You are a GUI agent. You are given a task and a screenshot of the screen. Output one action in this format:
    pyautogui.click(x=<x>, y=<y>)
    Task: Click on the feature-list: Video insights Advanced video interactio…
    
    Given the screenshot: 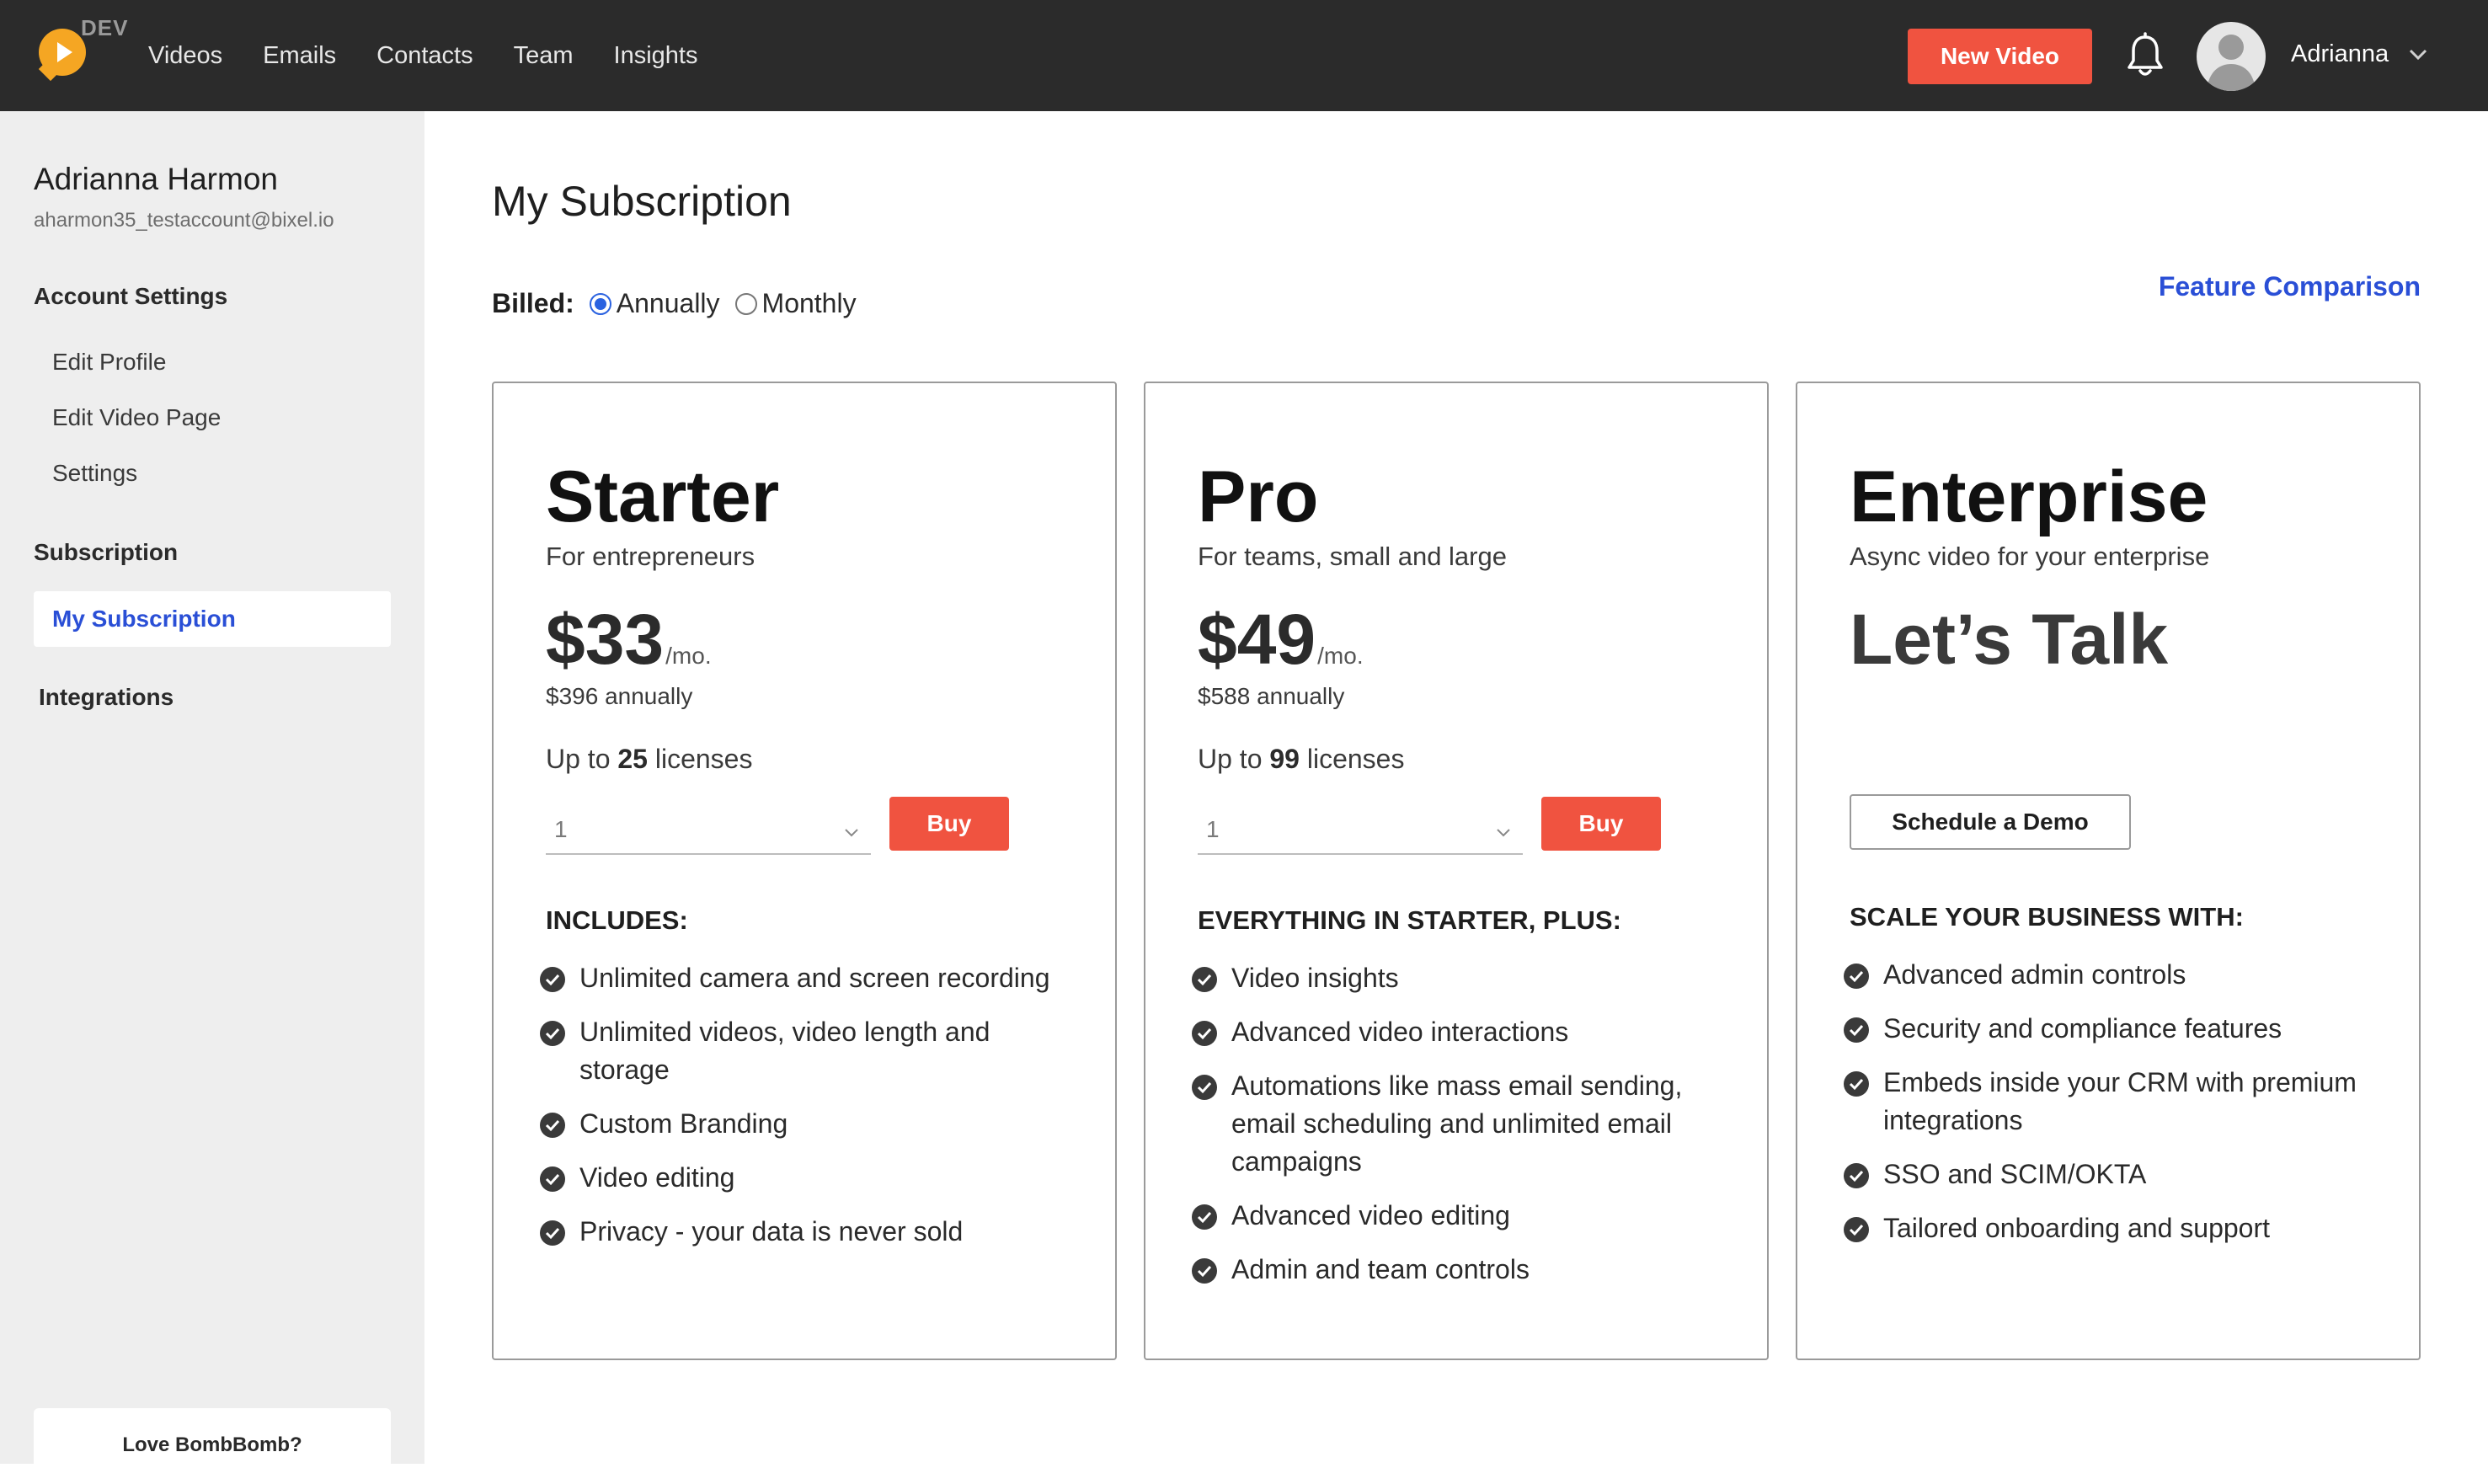 What is the action you would take?
    pyautogui.click(x=1461, y=1132)
    